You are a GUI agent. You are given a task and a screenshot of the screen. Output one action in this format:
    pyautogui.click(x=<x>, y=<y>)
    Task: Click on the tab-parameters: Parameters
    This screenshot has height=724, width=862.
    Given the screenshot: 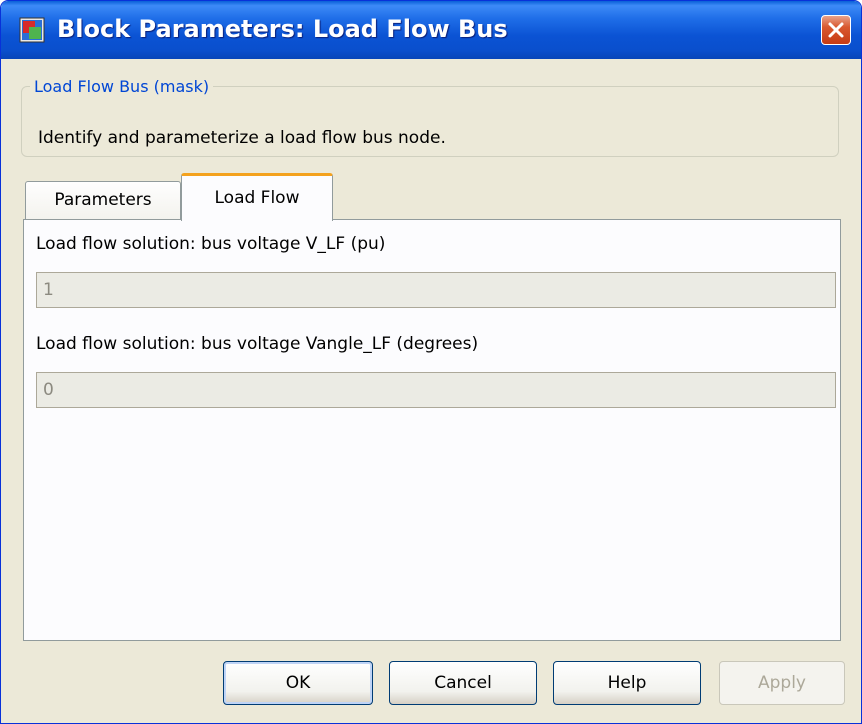 What is the action you would take?
    pyautogui.click(x=103, y=200)
    